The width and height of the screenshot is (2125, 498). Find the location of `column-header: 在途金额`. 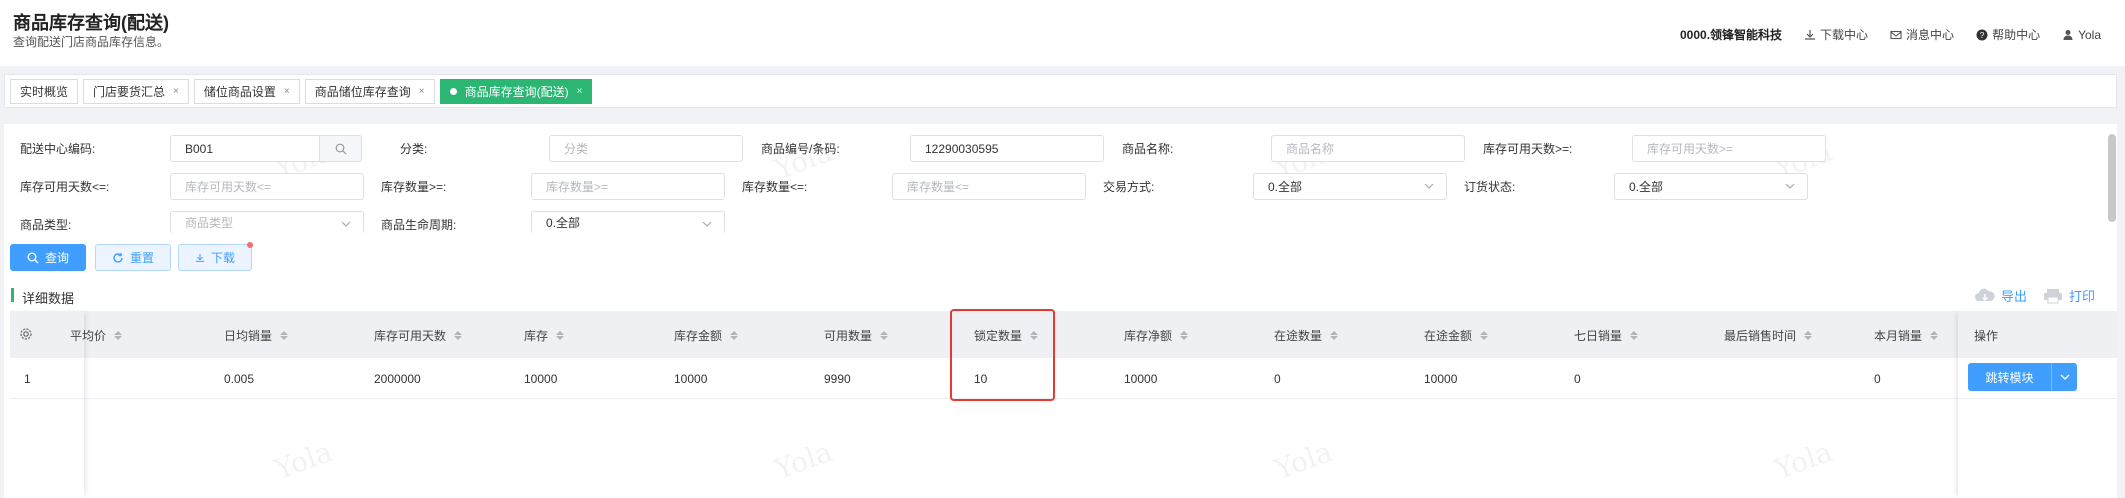

column-header: 在途金额 is located at coordinates (1456, 335).